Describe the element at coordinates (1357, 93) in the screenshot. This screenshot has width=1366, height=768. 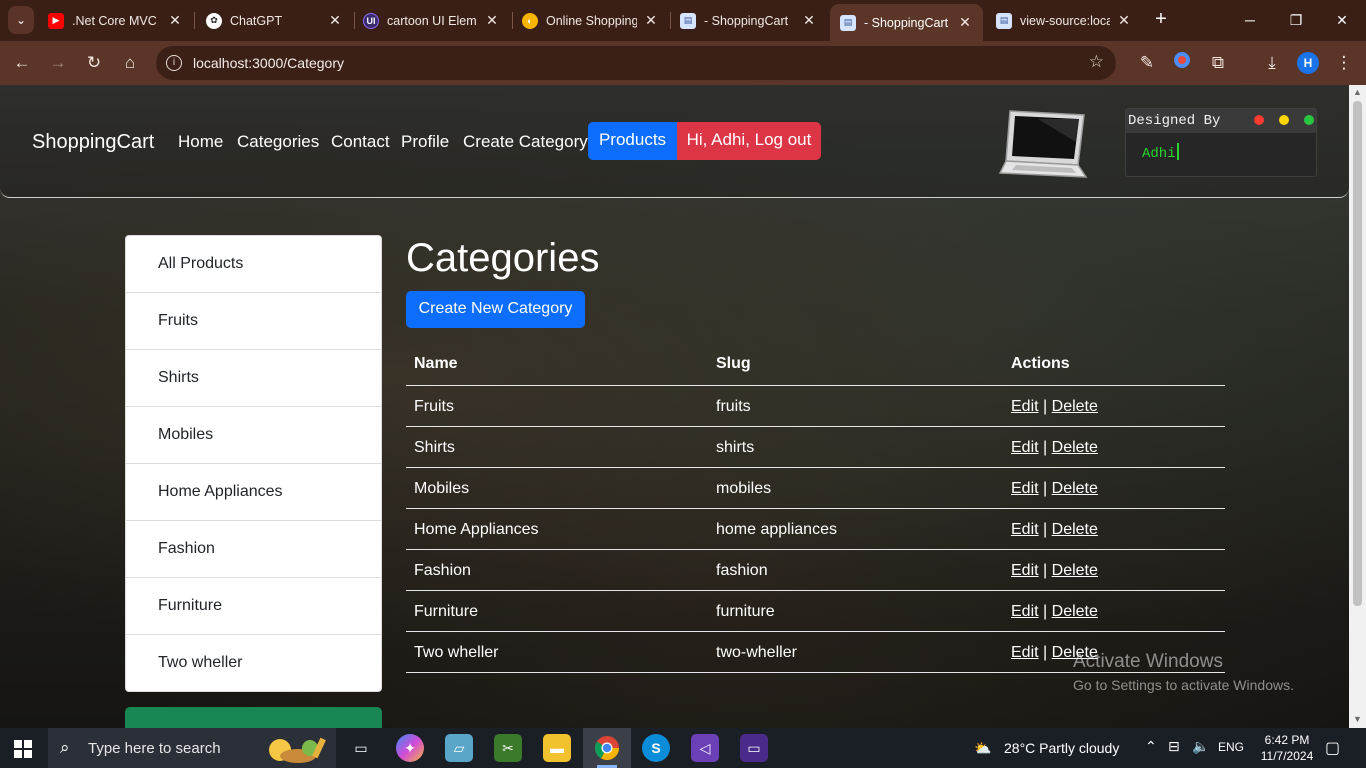
I see `scroll-up-icon: ▲` at that location.